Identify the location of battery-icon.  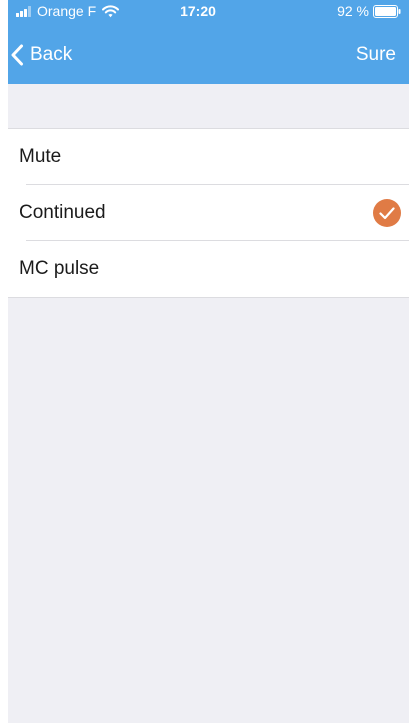
(387, 11).